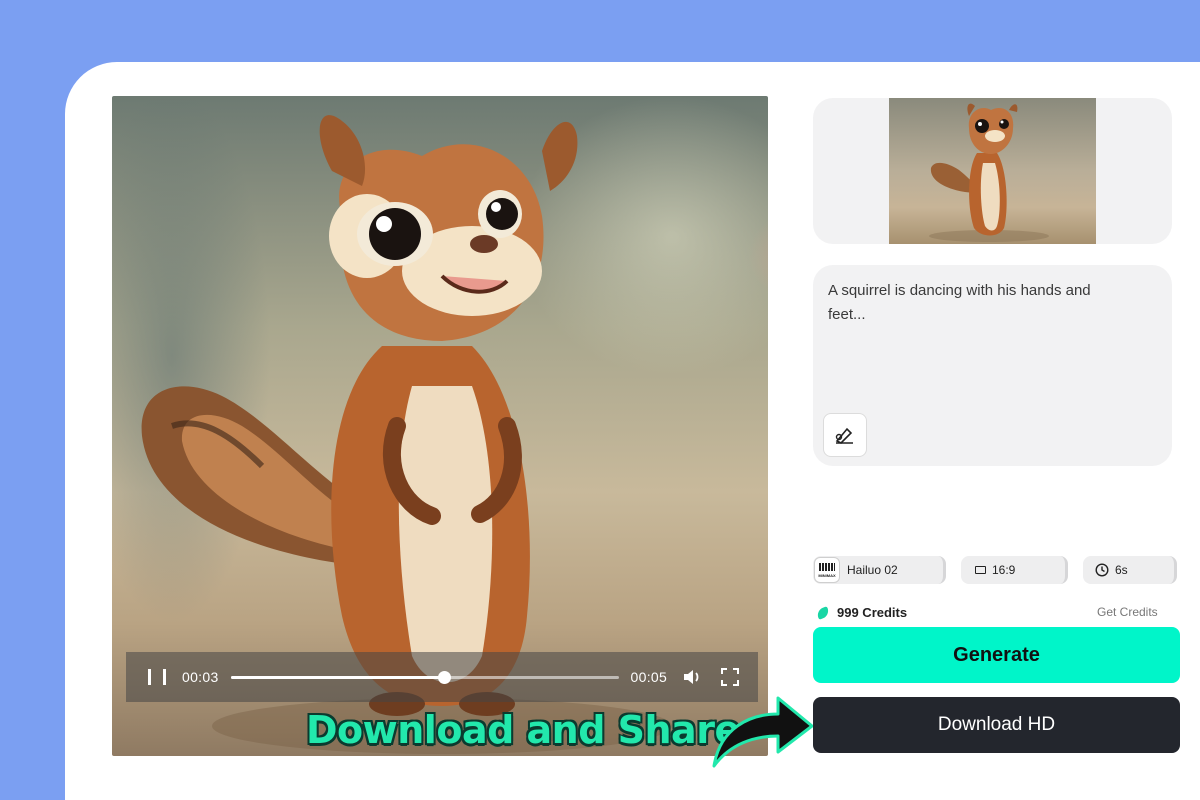  What do you see at coordinates (872, 570) in the screenshot?
I see `model-label: Hailuo 02` at bounding box center [872, 570].